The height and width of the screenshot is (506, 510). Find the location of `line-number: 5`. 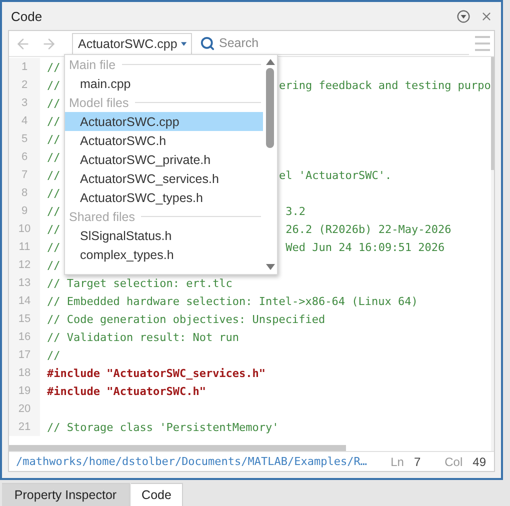

line-number: 5 is located at coordinates (24, 139).